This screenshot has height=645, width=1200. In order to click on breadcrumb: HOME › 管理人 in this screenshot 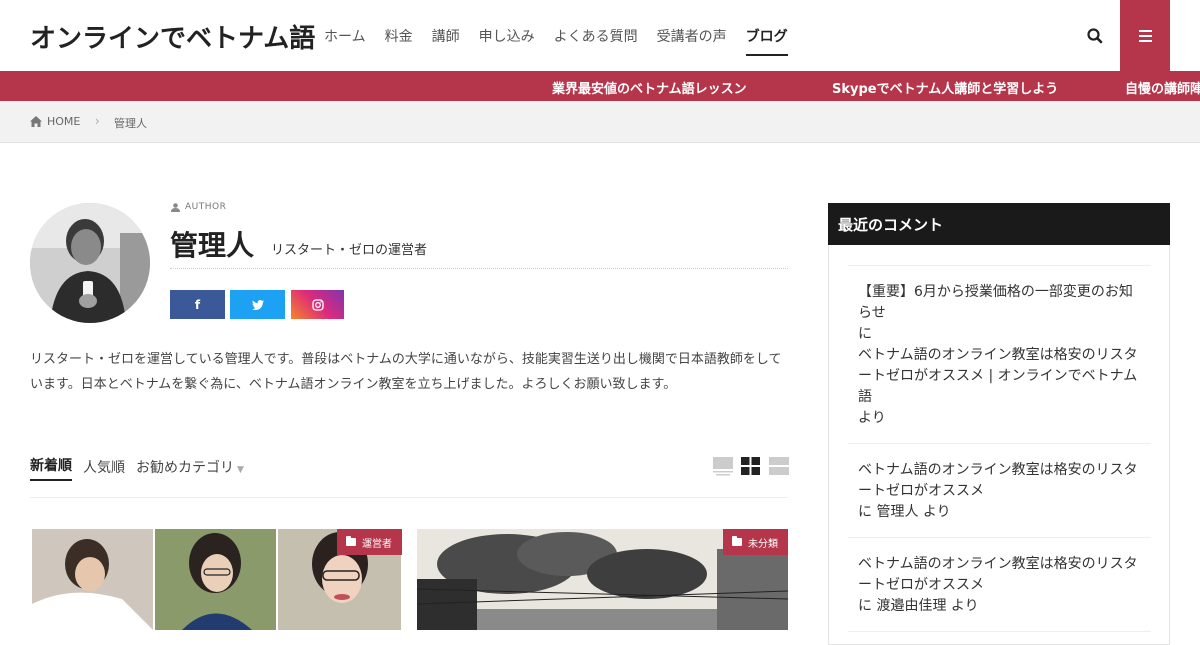, I will do `click(600, 122)`.